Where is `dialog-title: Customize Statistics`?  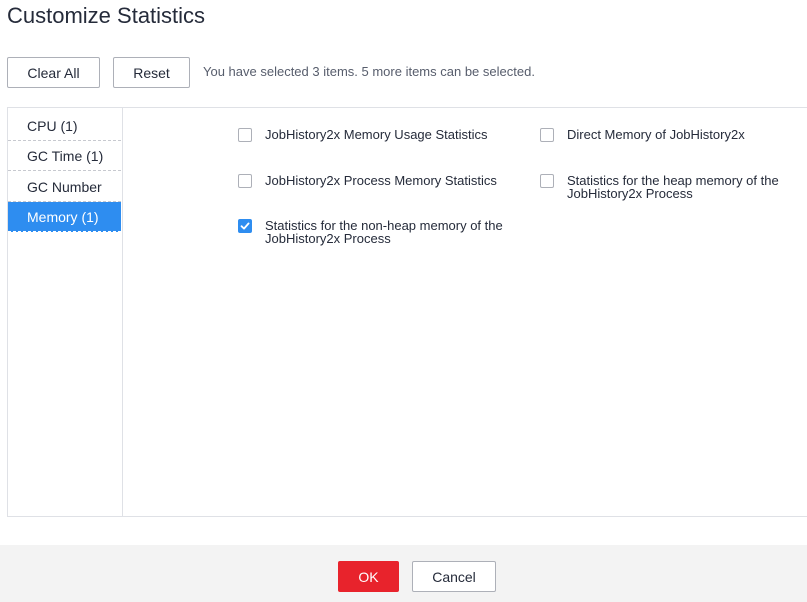 dialog-title: Customize Statistics is located at coordinates (106, 15).